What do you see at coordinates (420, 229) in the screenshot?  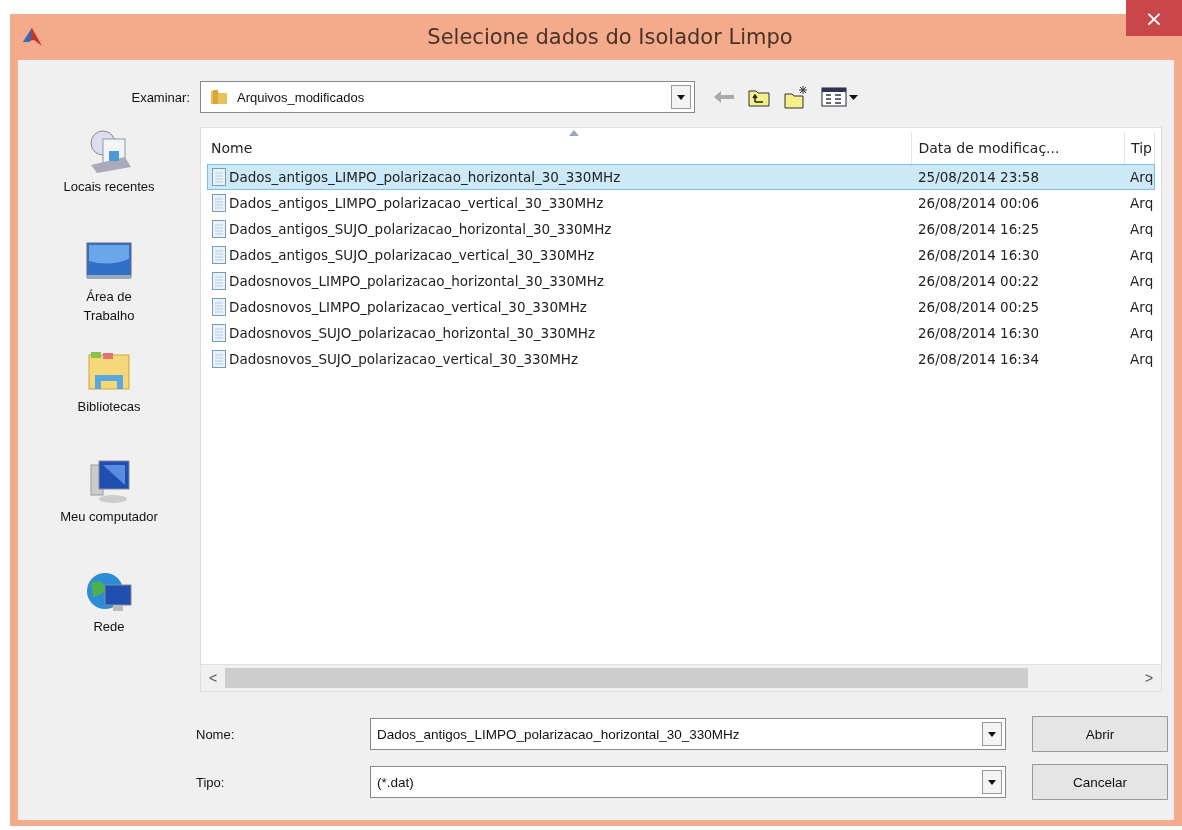 I see `file-name: Dados_antigos_SUJO_polarizacao_horizontal_30_330MHz` at bounding box center [420, 229].